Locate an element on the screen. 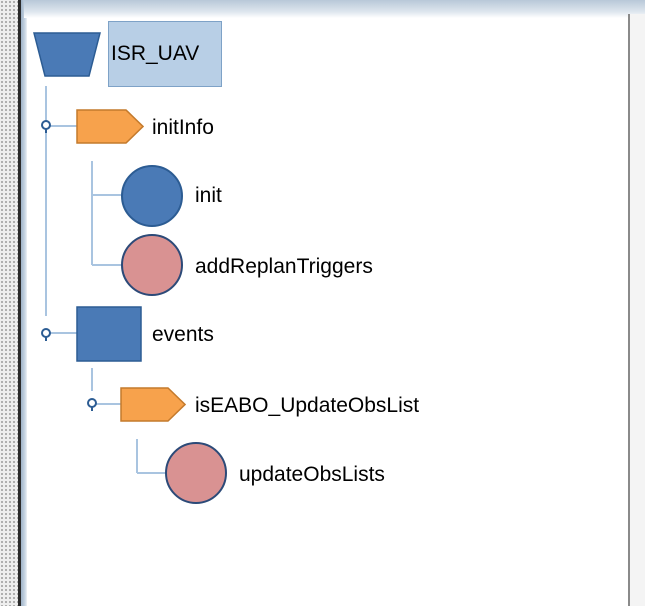 The height and width of the screenshot is (606, 645). splitter-handle is located at coordinates (9, 303).